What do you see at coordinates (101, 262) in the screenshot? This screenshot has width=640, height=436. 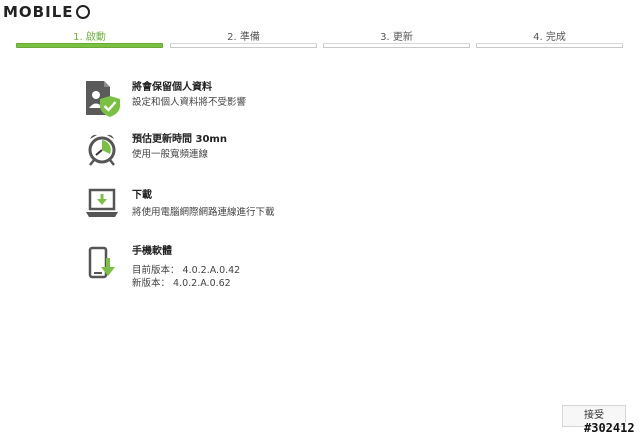 I see `phone-download-icon` at bounding box center [101, 262].